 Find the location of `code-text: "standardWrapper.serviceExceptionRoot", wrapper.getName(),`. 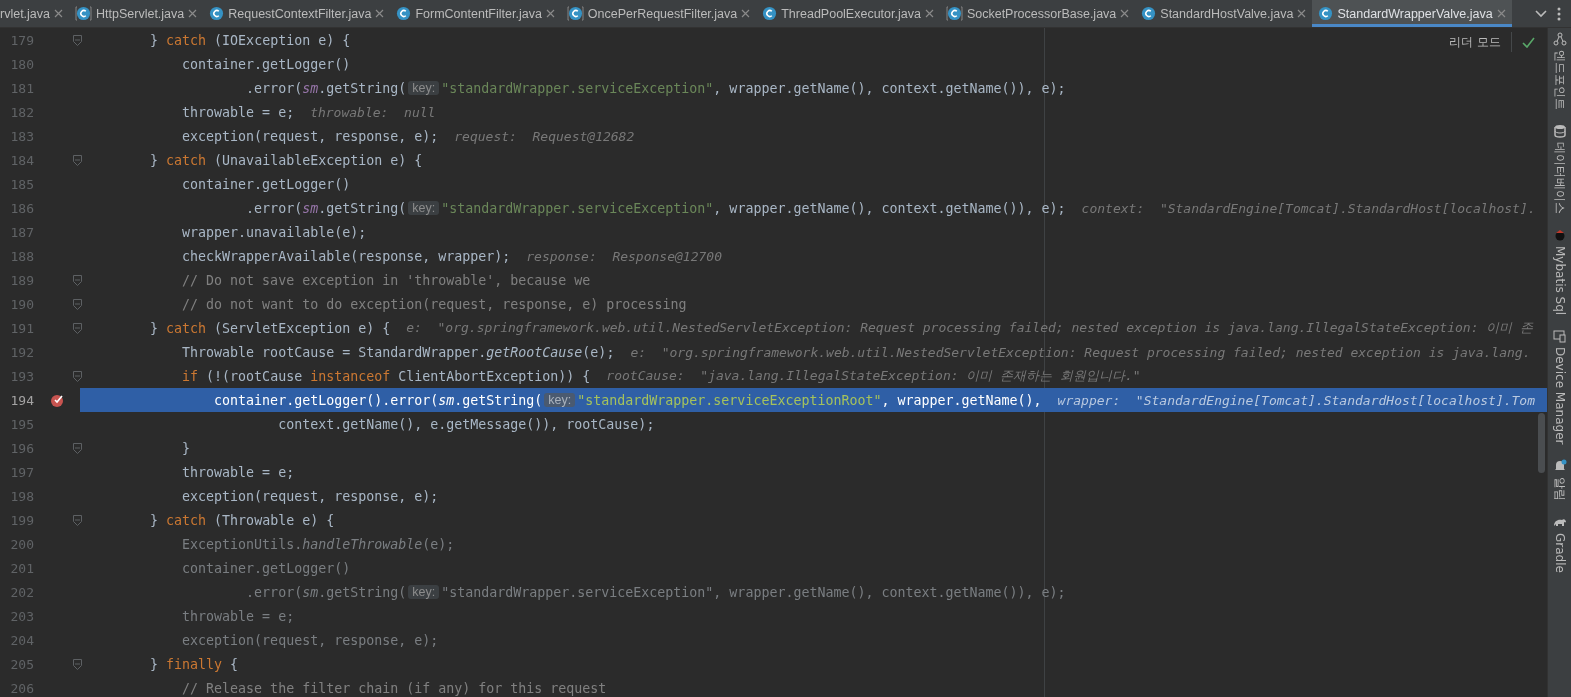

code-text: "standardWrapper.serviceExceptionRoot", wrapper.getName(), is located at coordinates (809, 400).